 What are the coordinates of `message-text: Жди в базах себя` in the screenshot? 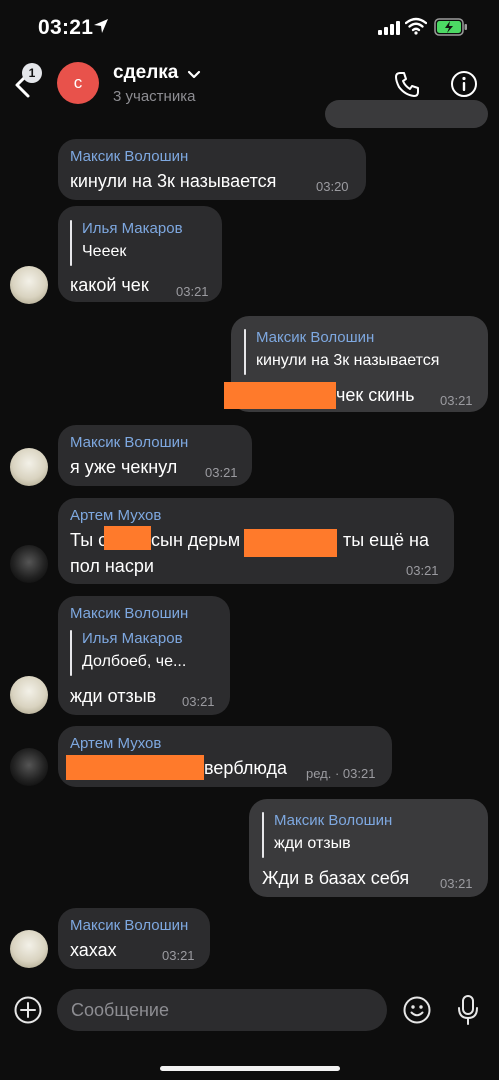 It's located at (336, 878).